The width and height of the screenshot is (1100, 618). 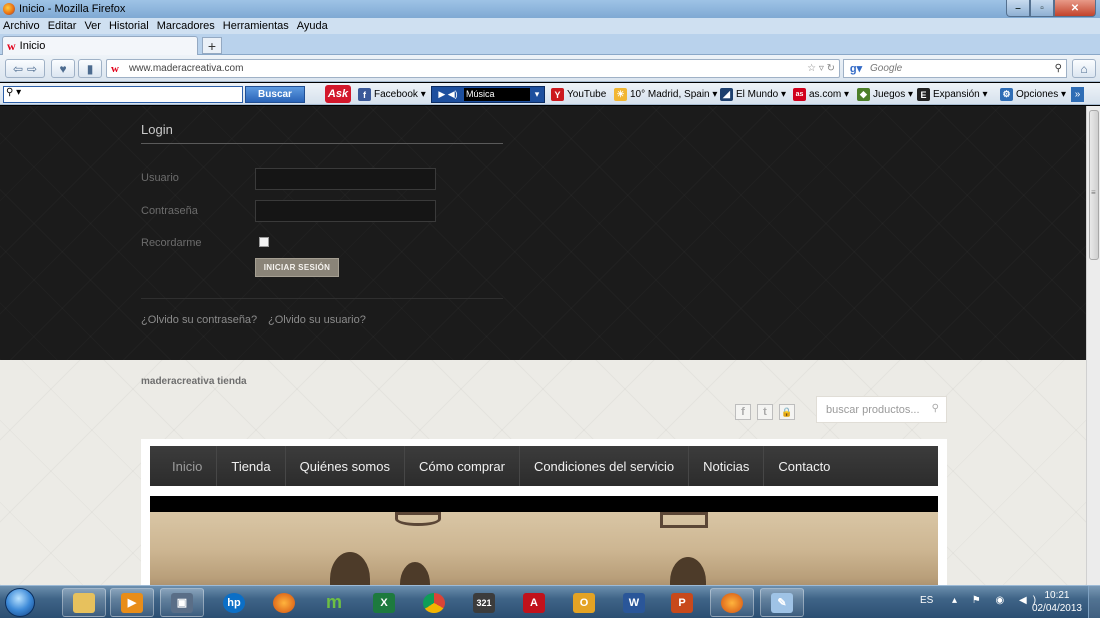 What do you see at coordinates (317, 320) in the screenshot?
I see `forgot-username-link: ¿Olvido su usuario?` at bounding box center [317, 320].